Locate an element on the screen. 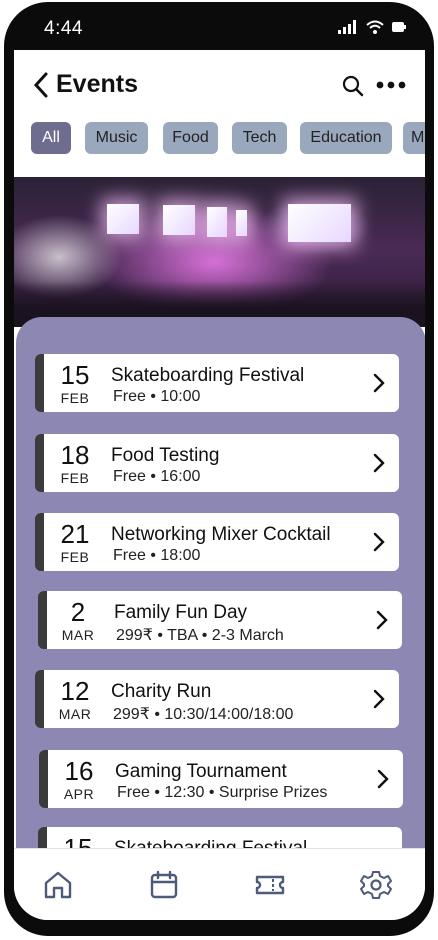 The image size is (438, 940). event-name: Skateboarding Festival is located at coordinates (208, 375).